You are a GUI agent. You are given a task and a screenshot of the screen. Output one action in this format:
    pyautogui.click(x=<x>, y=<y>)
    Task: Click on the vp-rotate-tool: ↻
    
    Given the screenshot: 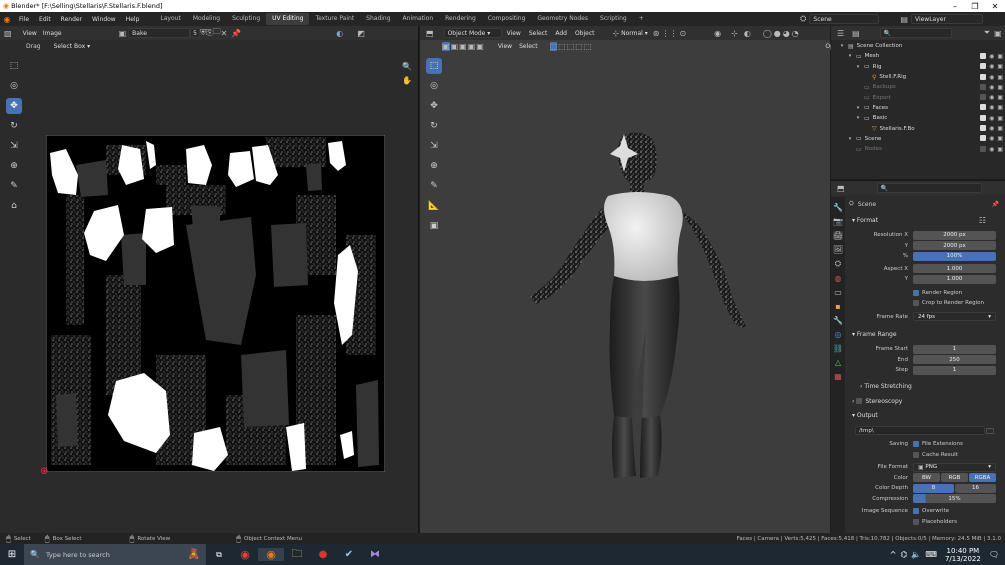 What is the action you would take?
    pyautogui.click(x=434, y=126)
    